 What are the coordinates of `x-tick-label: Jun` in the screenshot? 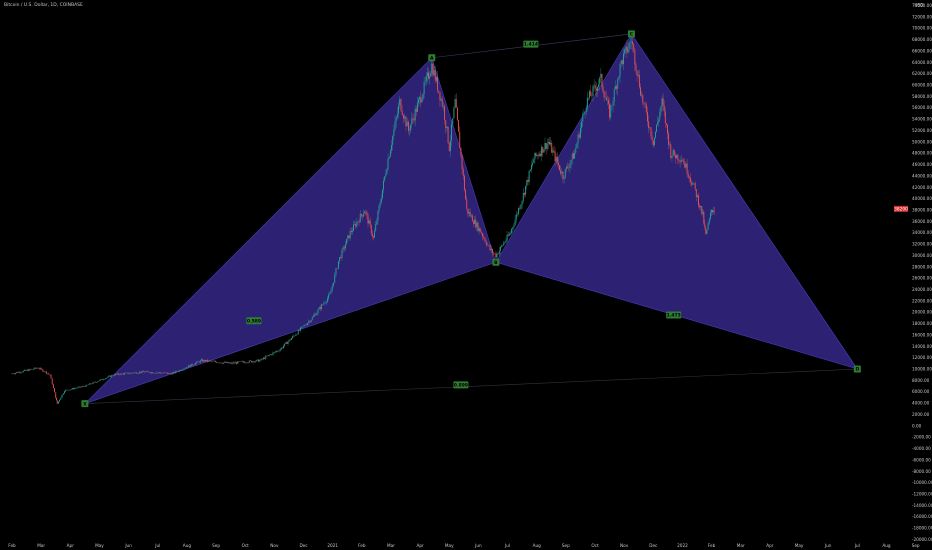 It's located at (828, 545).